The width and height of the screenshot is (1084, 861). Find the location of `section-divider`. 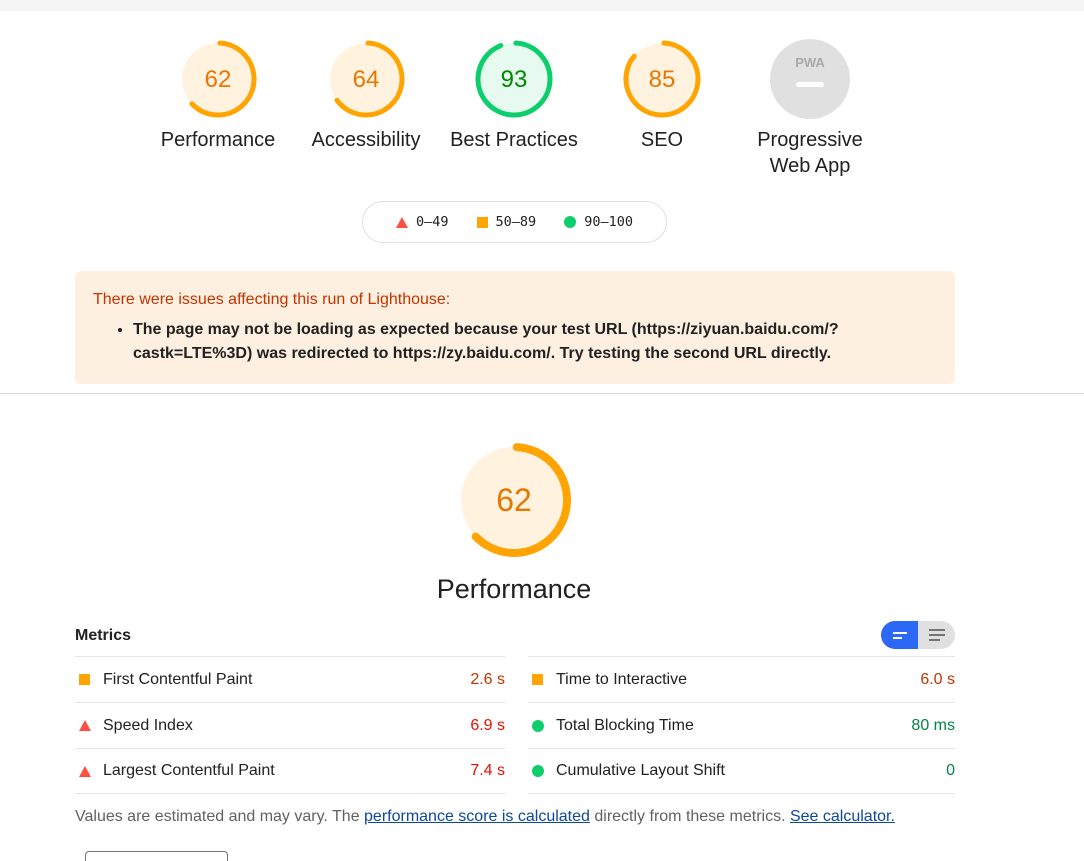

section-divider is located at coordinates (542, 393).